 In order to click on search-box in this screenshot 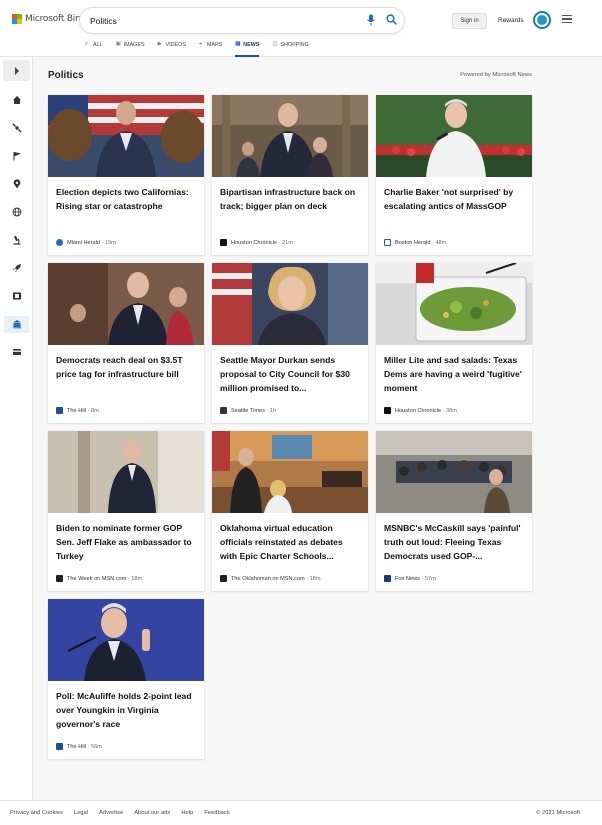, I will do `click(242, 20)`.